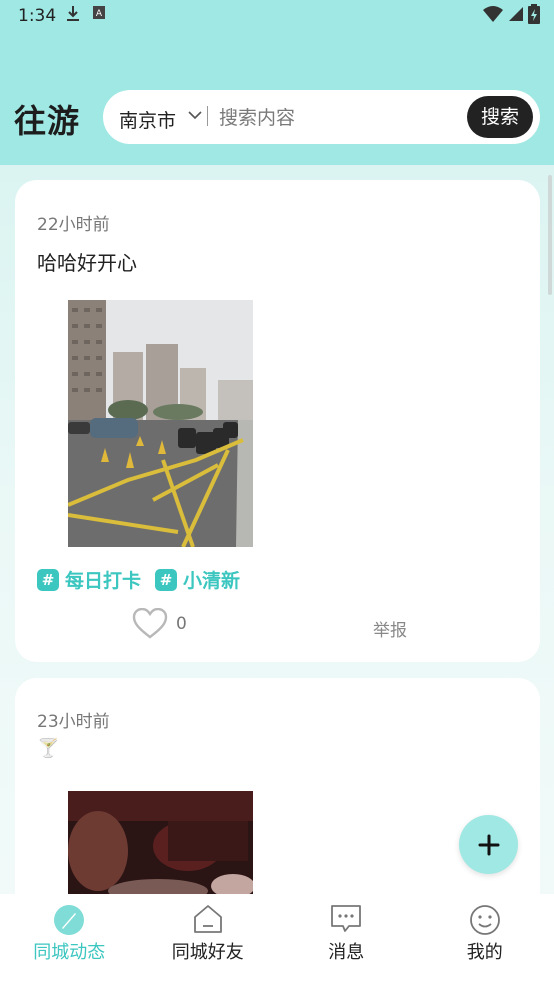 This screenshot has height=984, width=554. Describe the element at coordinates (37, 16) in the screenshot. I see `status-time: 1:34` at that location.